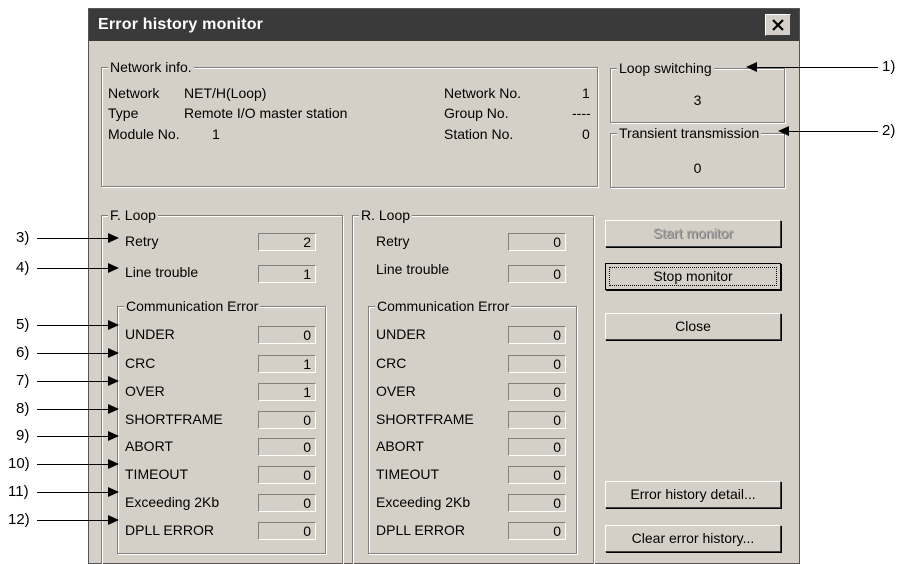 This screenshot has height=564, width=904. Describe the element at coordinates (420, 530) in the screenshot. I see `r-error-label: DPLL ERROR` at that location.